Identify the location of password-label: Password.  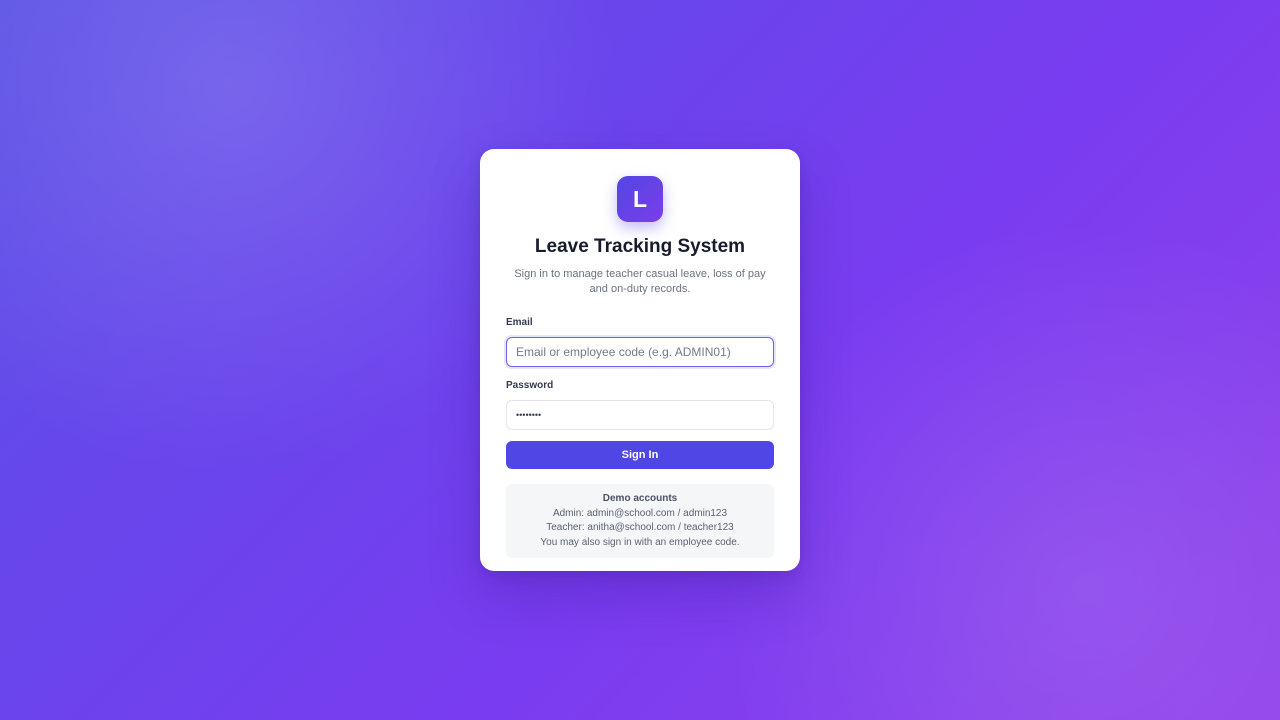
(530, 385).